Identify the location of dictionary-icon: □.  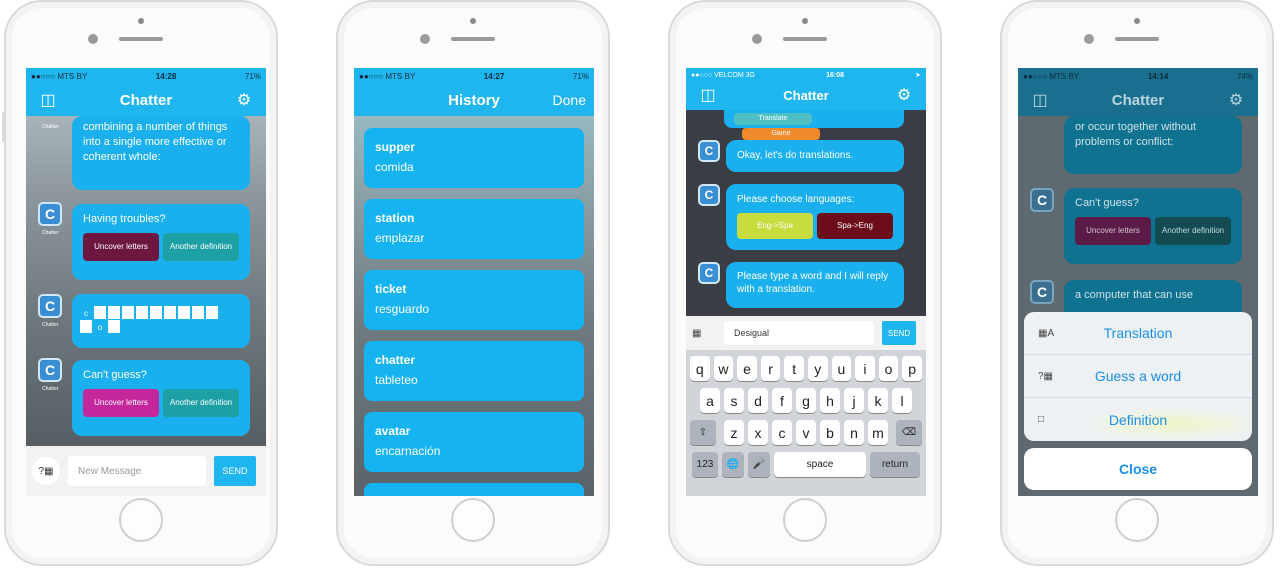
(1041, 419).